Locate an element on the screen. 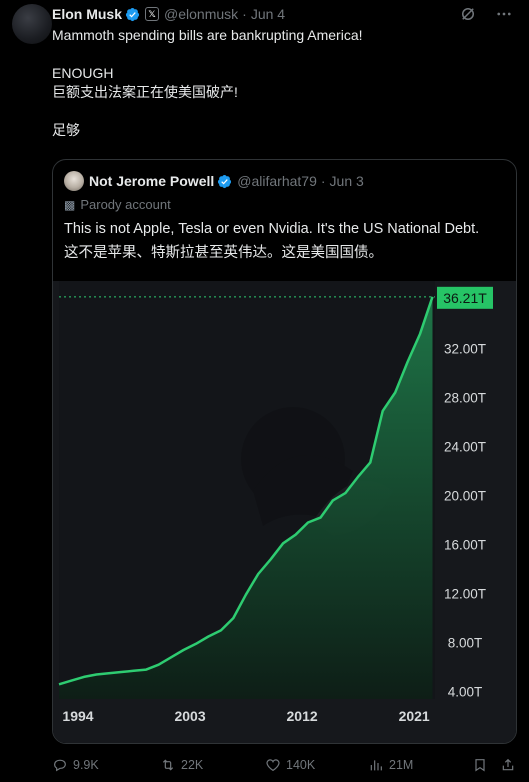 Image resolution: width=529 pixels, height=782 pixels. x-tick-label: 2003 is located at coordinates (189, 716).